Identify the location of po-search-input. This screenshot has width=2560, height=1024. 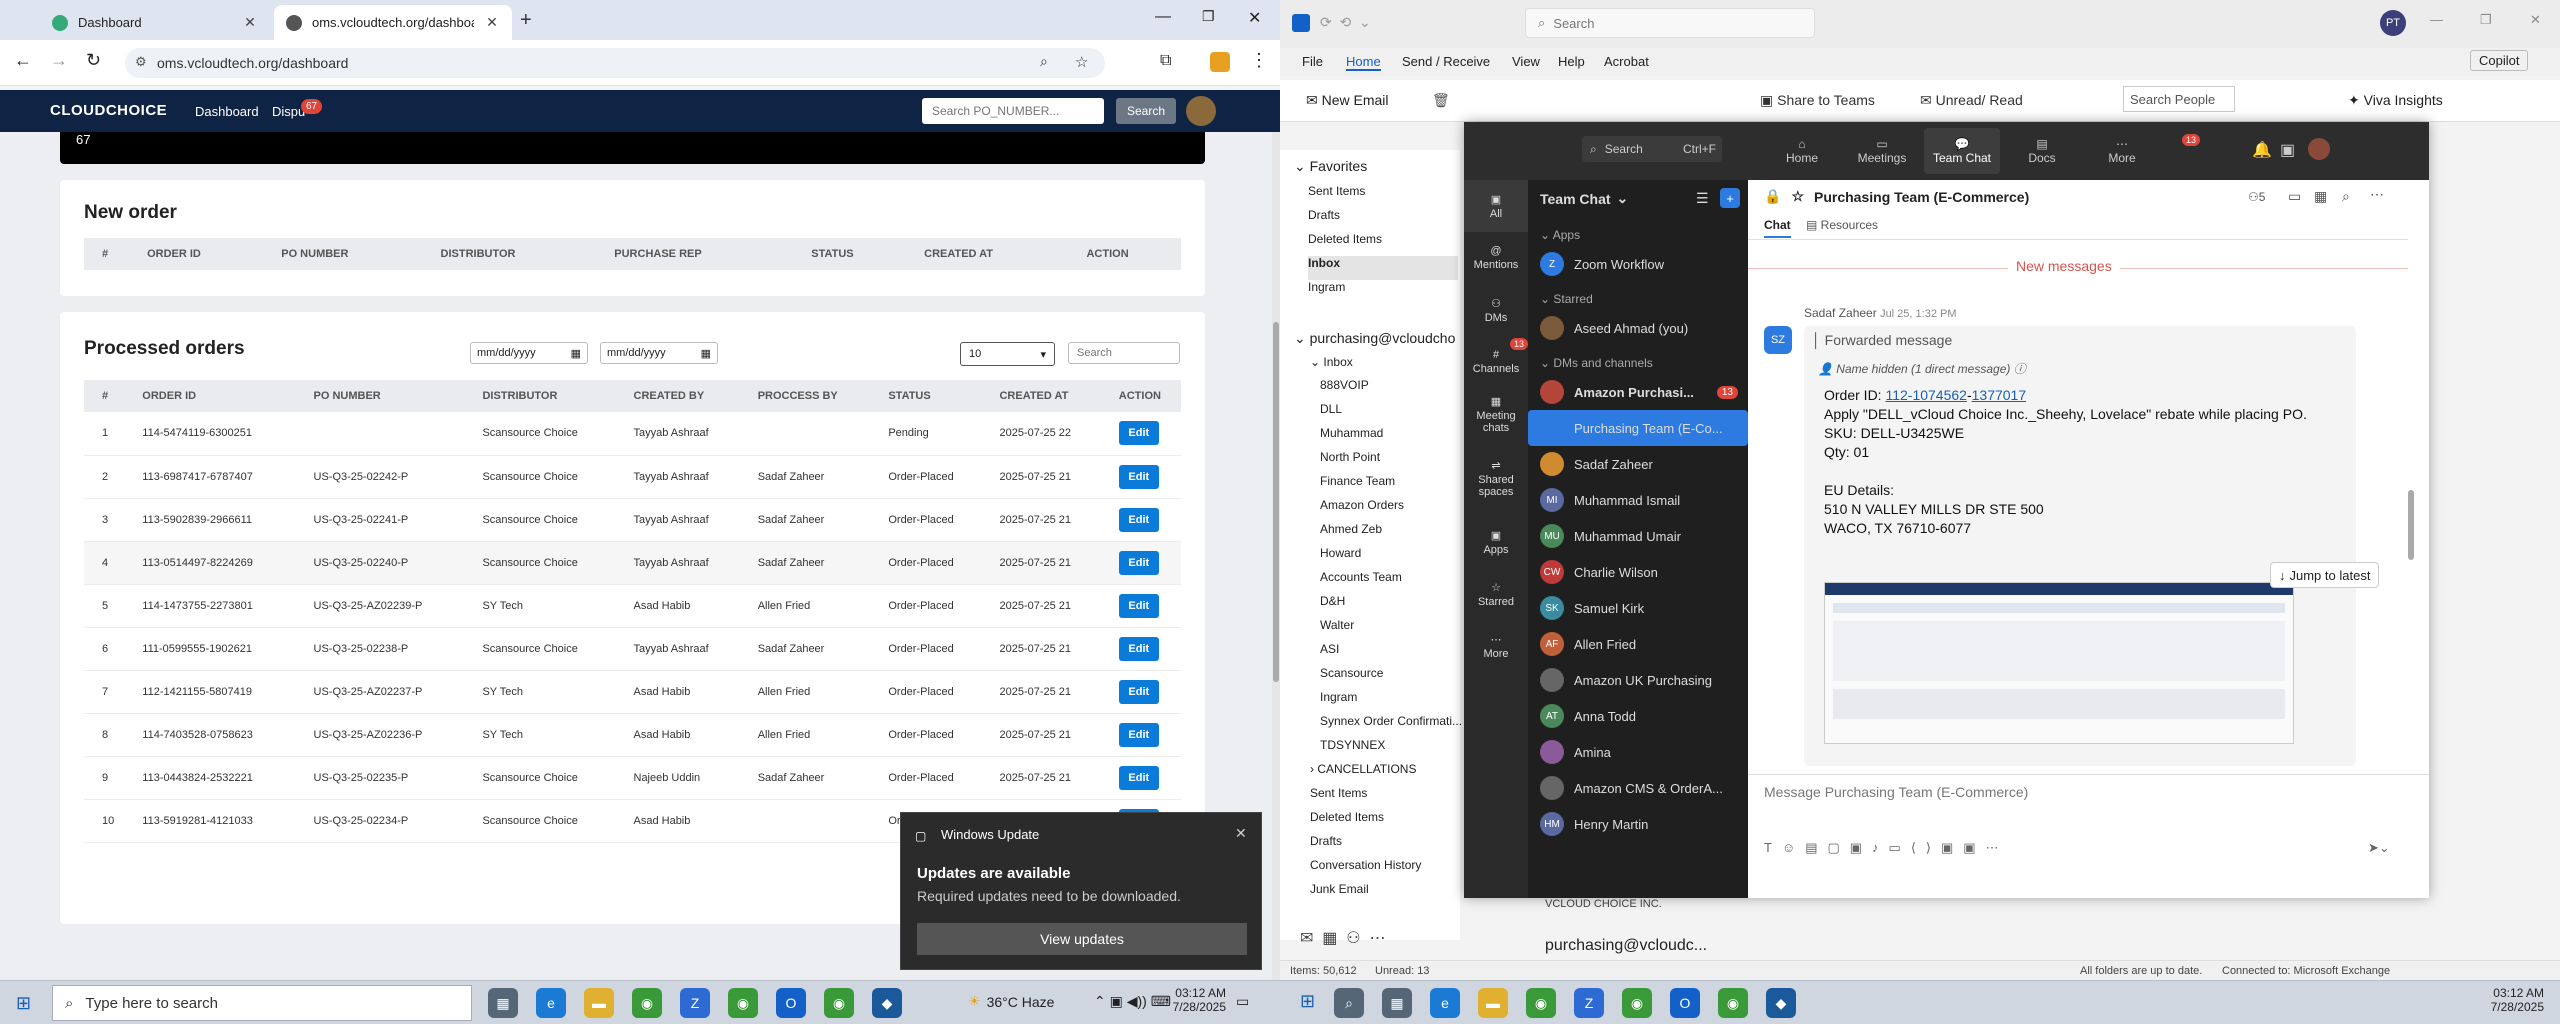
(1013, 111).